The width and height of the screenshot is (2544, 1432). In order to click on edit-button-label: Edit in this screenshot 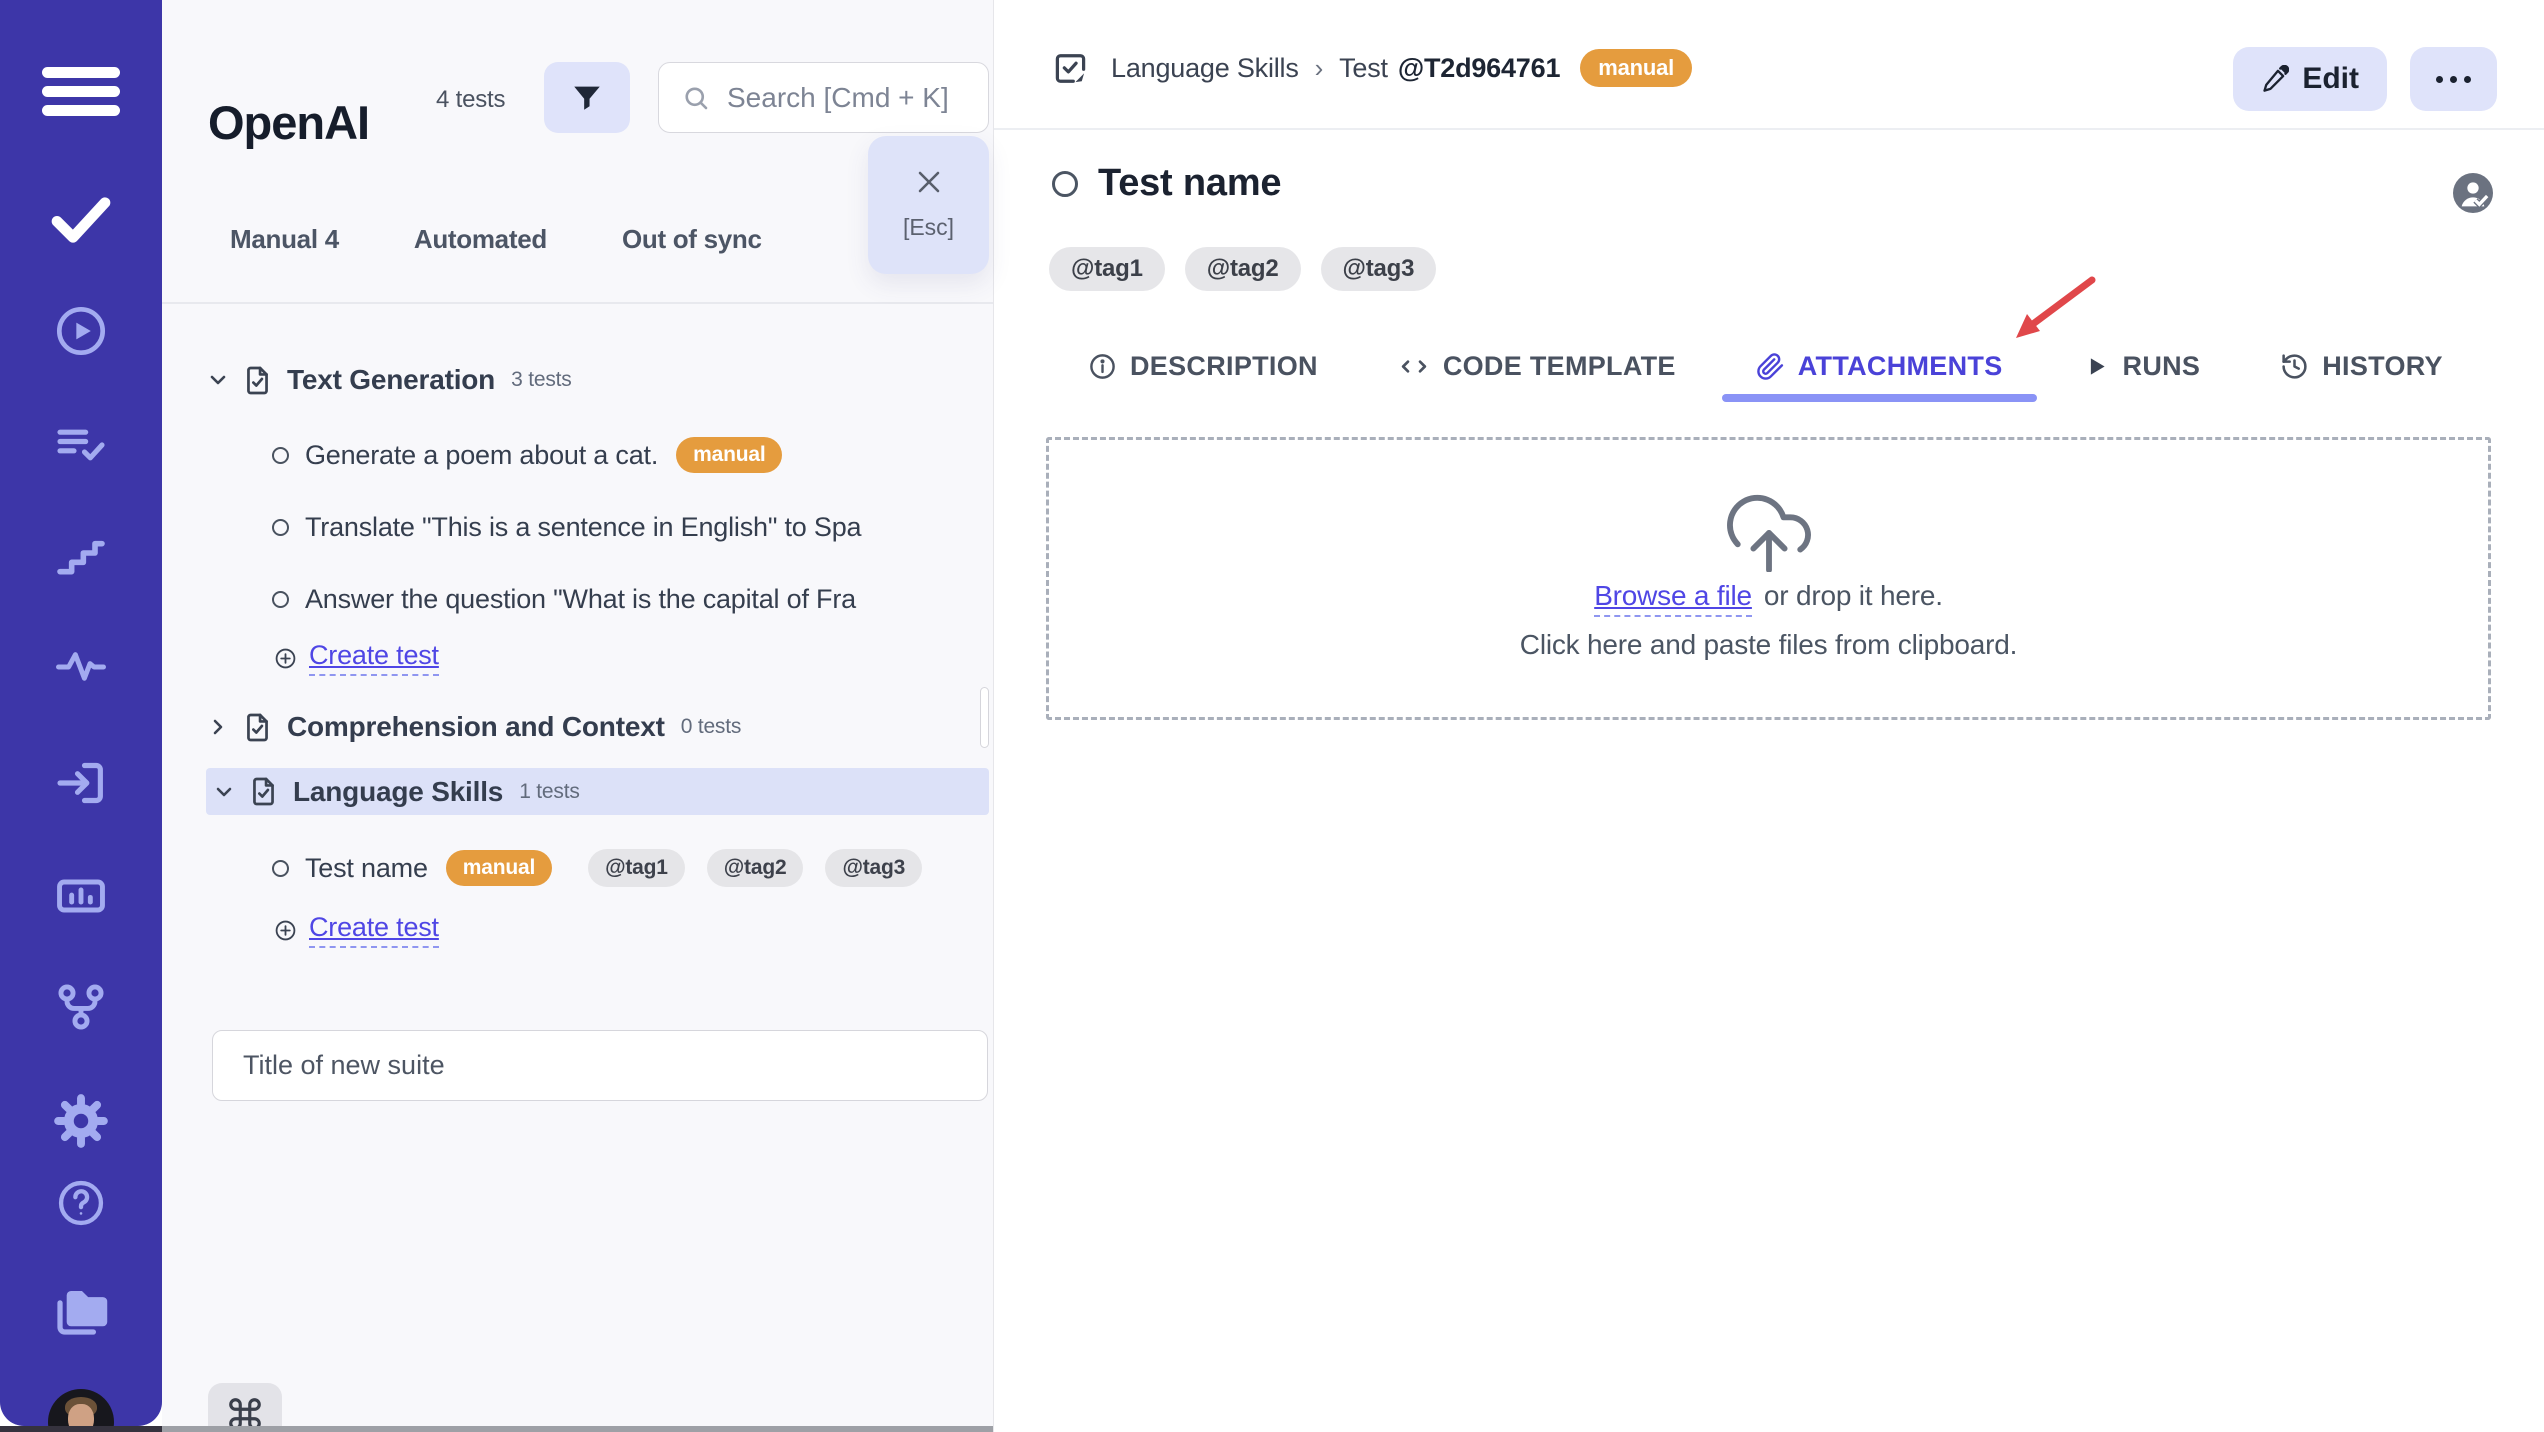, I will do `click(2330, 78)`.